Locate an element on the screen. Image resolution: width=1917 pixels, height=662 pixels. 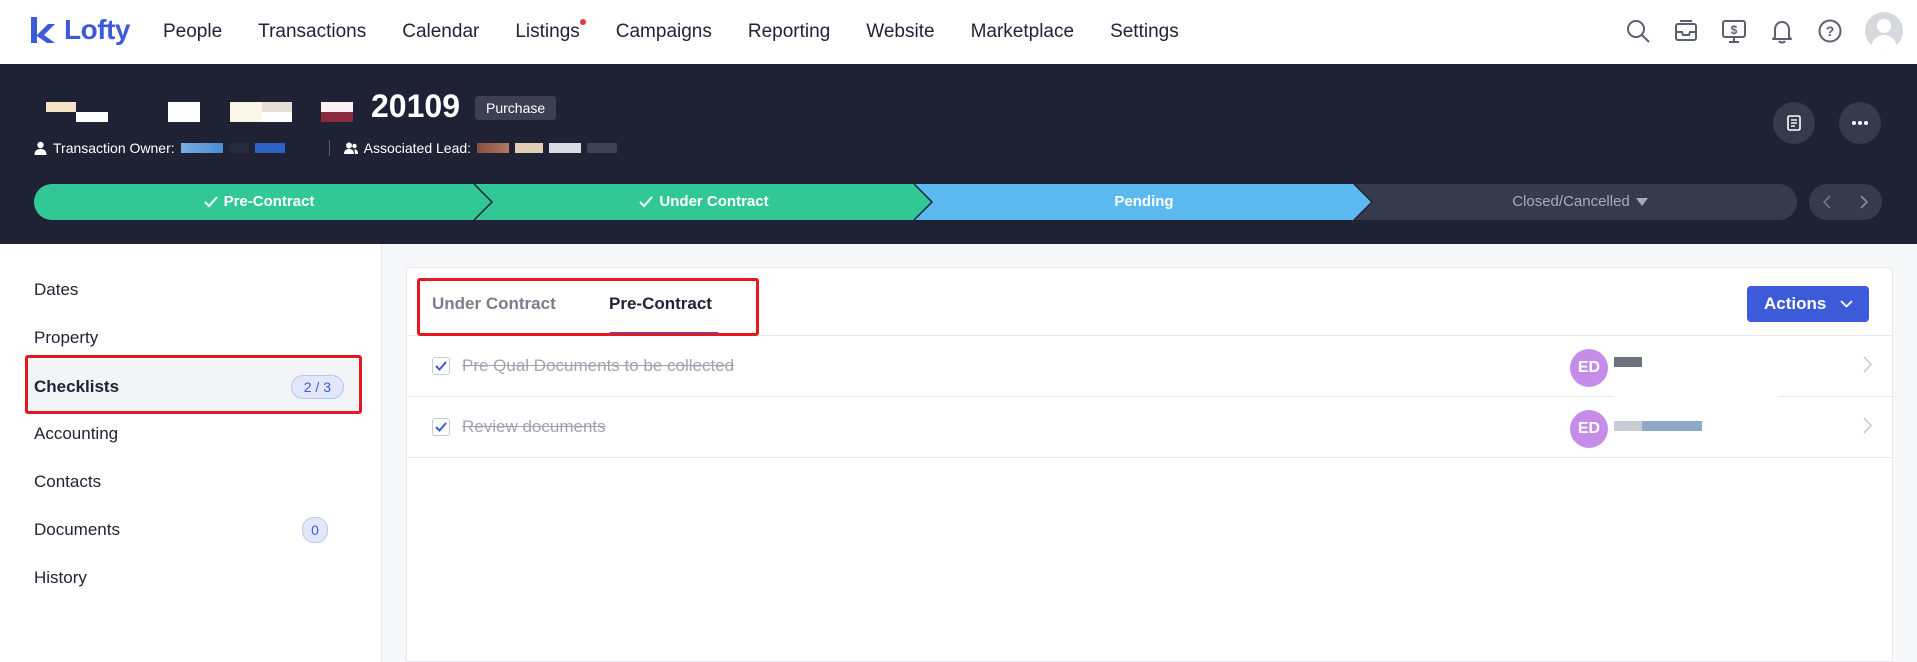
stage-pre-contract: Pre-Contract is located at coordinates (259, 202).